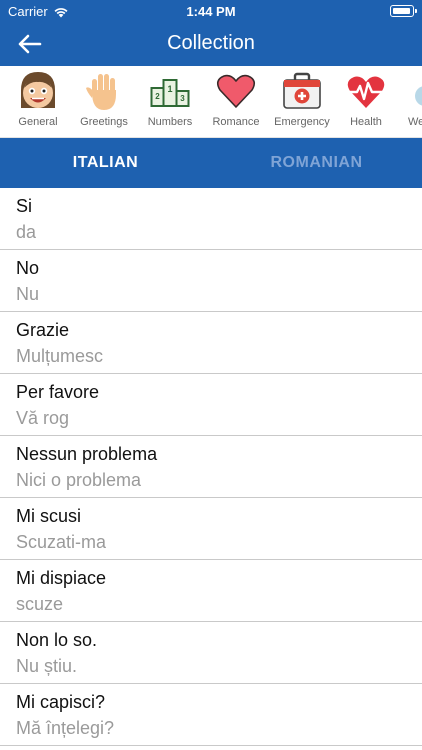 The image size is (422, 750). What do you see at coordinates (211, 715) in the screenshot?
I see `list-item: Mi capisci? Mă înțelegi?` at bounding box center [211, 715].